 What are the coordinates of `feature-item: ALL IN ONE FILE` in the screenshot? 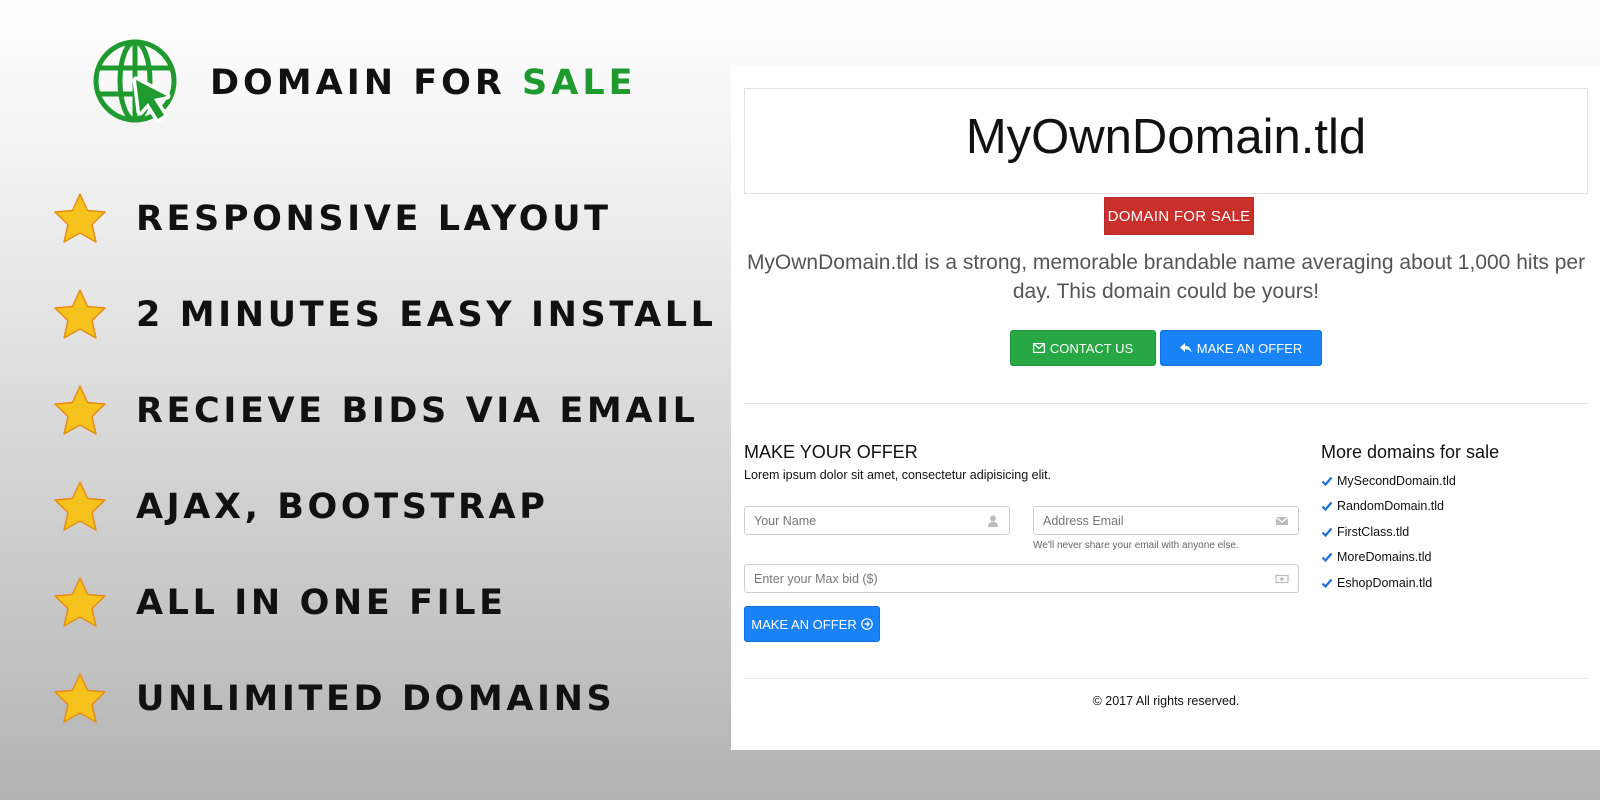 It's located at (384, 602).